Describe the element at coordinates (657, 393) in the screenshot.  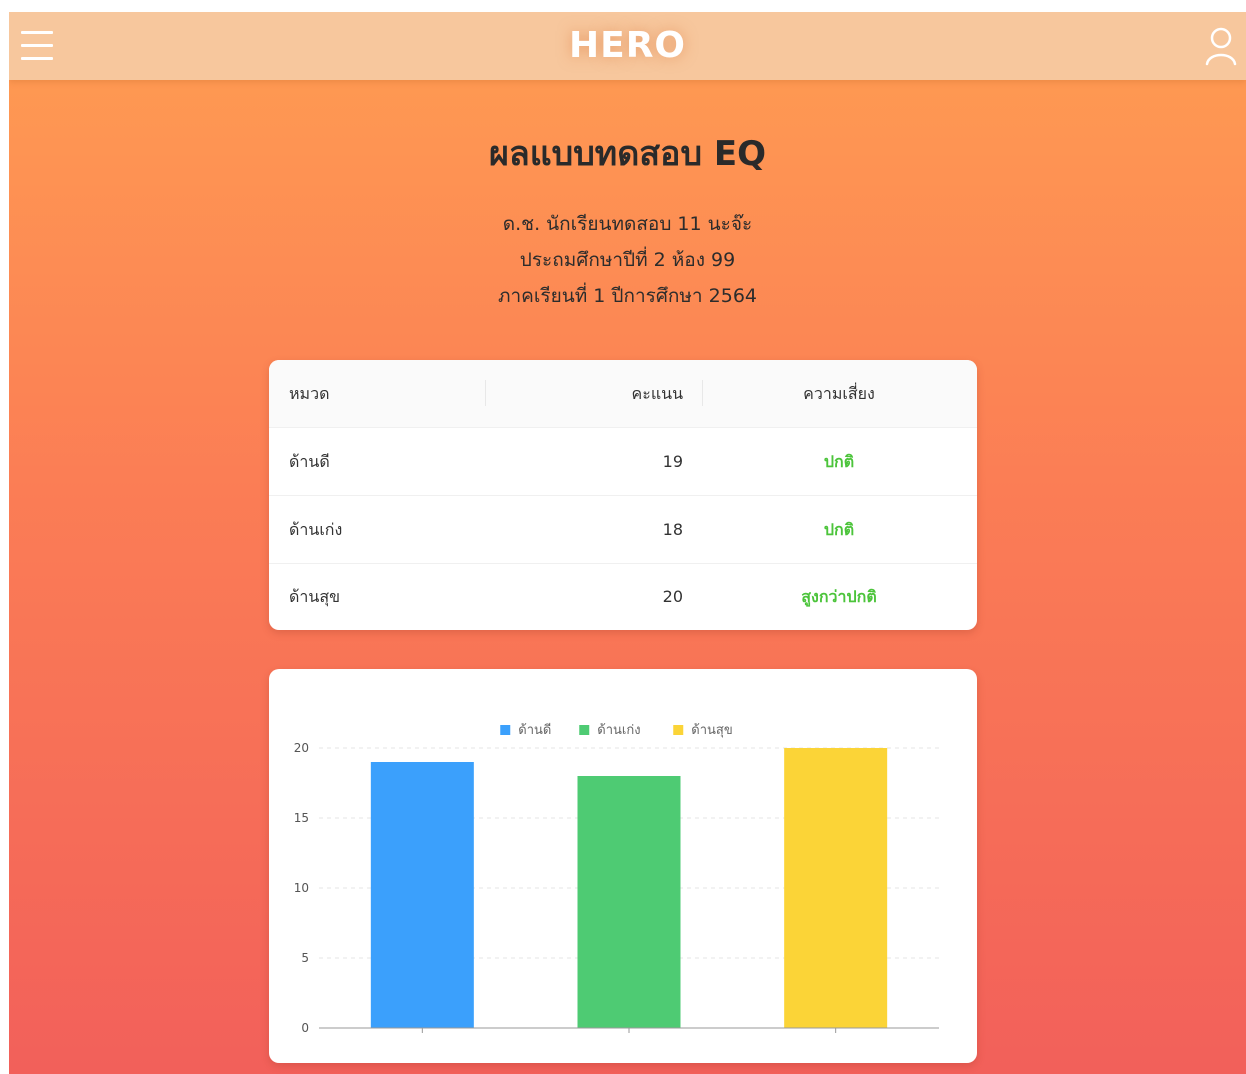
I see `header-score: คะแนน` at that location.